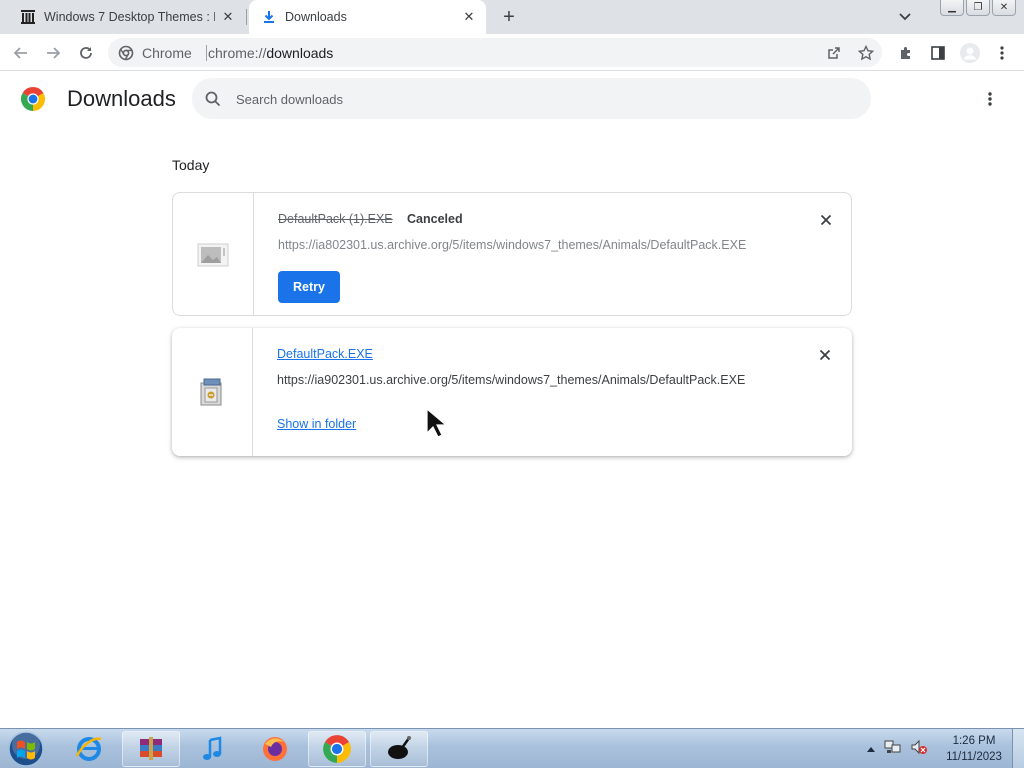 This screenshot has width=1024, height=768. I want to click on profile-avatar-icon, so click(970, 53).